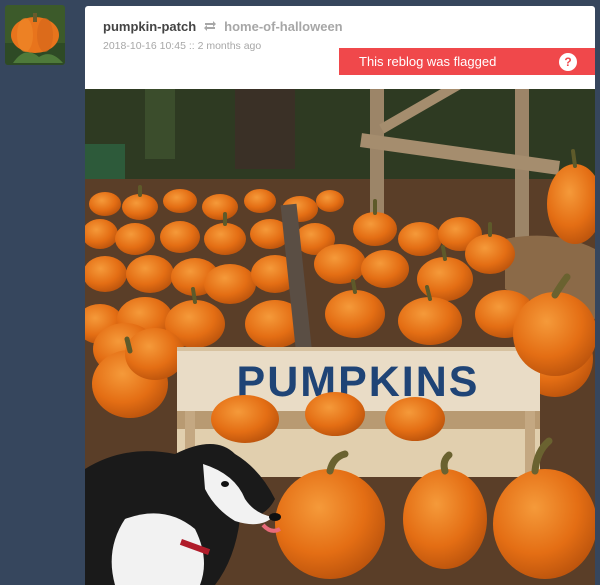  I want to click on avatar-pumpkin-image, so click(35, 35).